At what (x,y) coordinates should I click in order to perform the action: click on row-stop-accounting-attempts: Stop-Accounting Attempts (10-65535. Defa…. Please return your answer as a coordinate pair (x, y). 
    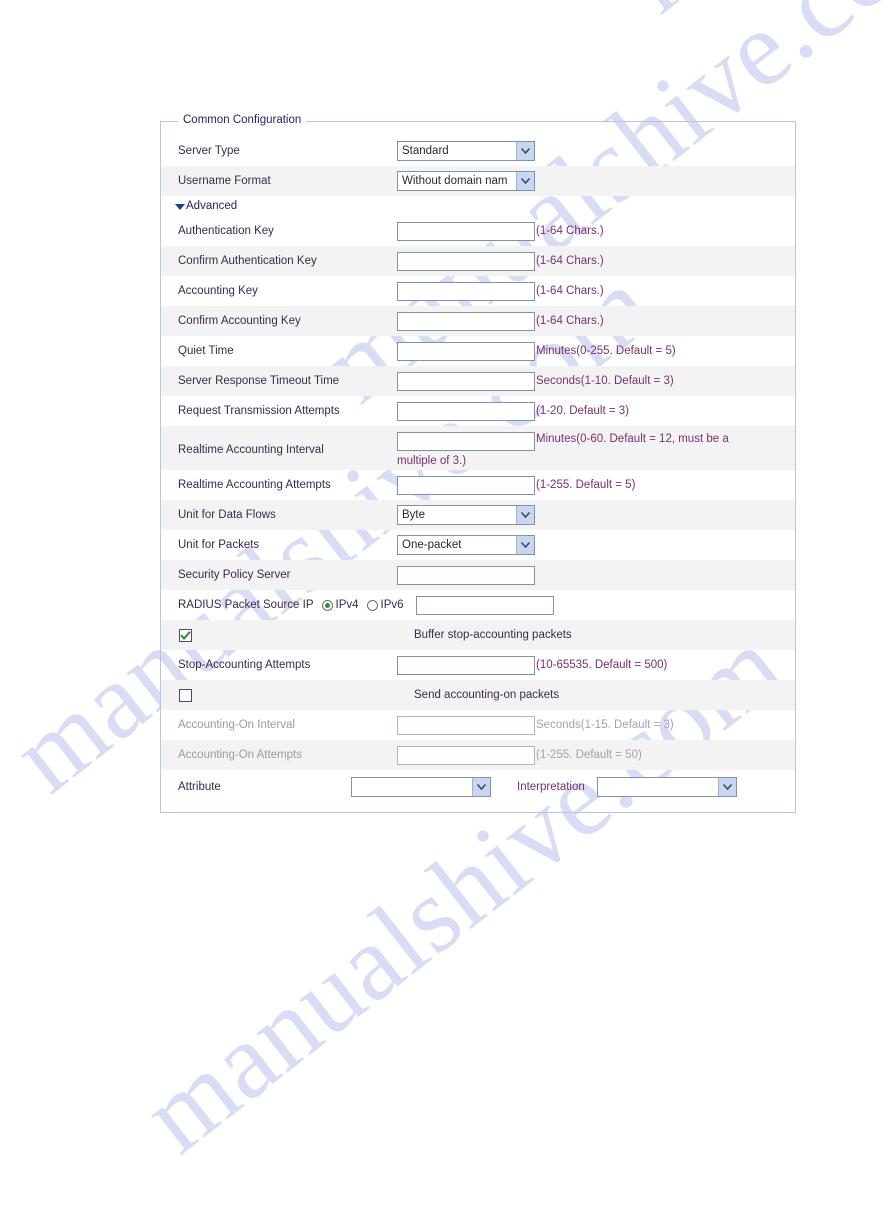
    Looking at the image, I should click on (478, 665).